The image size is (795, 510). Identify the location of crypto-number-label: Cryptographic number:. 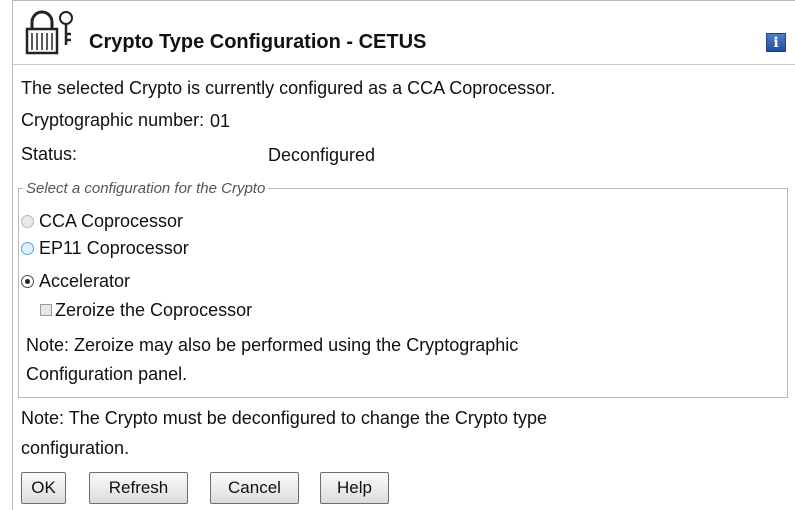
(113, 120).